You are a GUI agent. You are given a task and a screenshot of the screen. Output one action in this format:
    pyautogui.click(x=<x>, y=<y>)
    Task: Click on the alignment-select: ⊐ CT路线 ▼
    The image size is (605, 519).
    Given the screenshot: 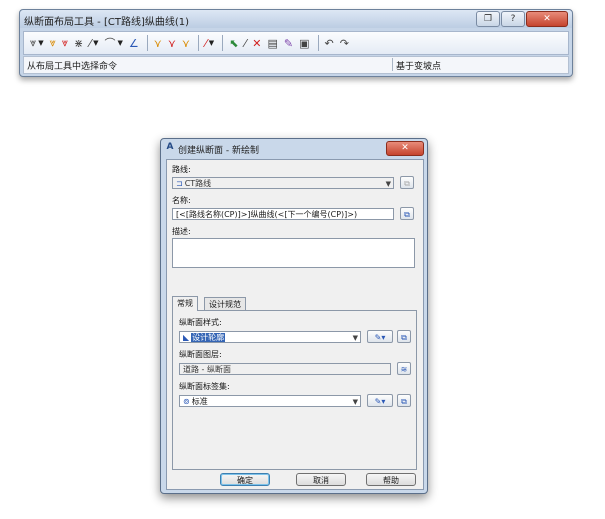 What is the action you would take?
    pyautogui.click(x=283, y=183)
    